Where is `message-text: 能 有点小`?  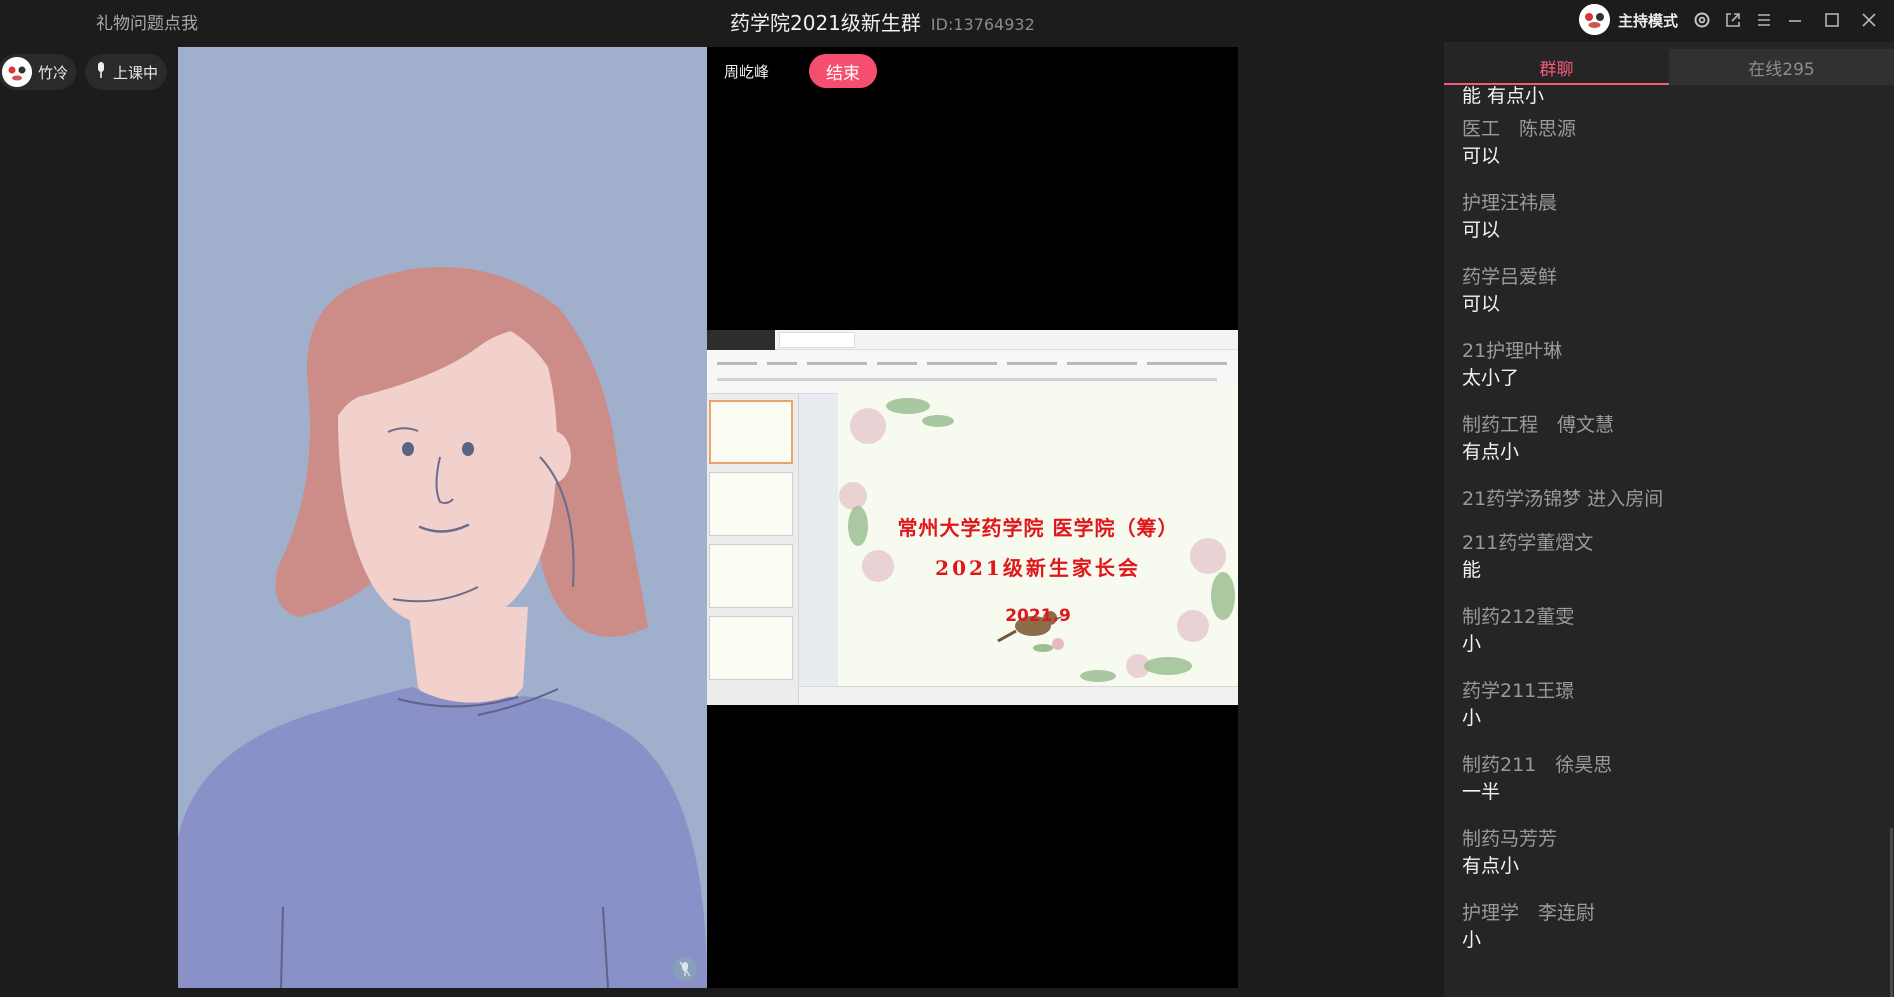
message-text: 能 有点小 is located at coordinates (1503, 96).